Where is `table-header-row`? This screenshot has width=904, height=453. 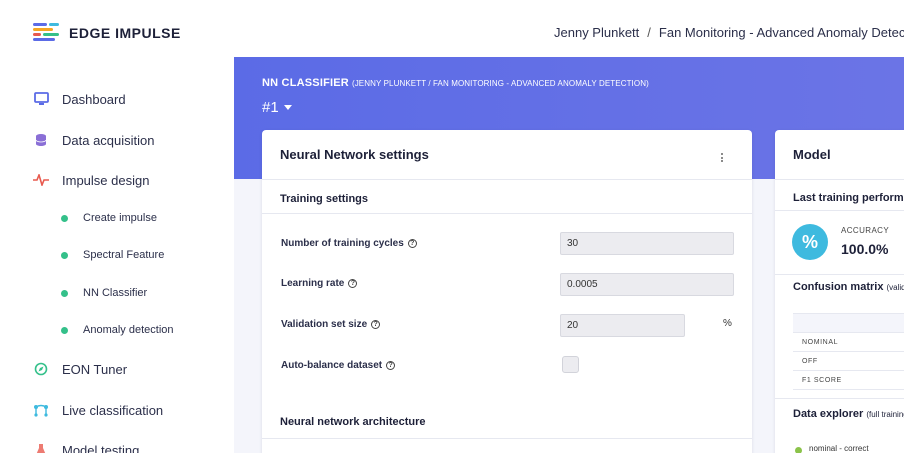 table-header-row is located at coordinates (848, 323).